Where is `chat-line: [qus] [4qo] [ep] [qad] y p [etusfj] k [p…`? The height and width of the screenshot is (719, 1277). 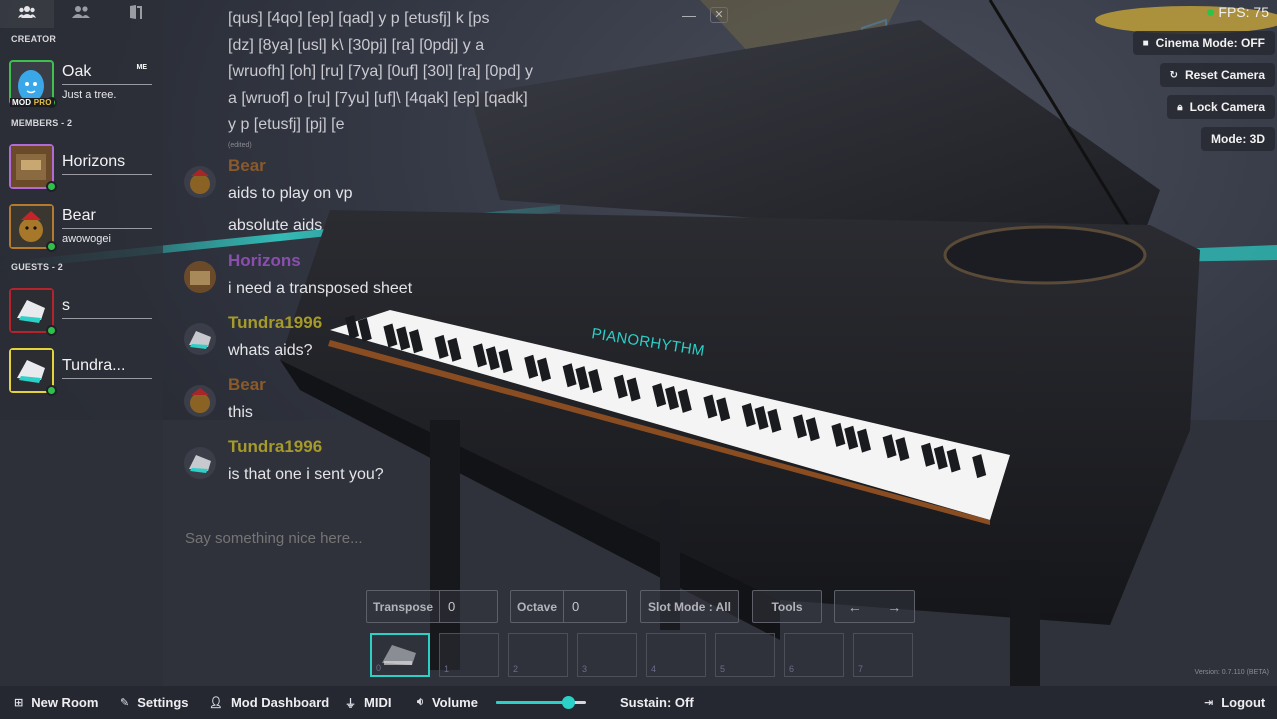
chat-line: [qus] [4qo] [ep] [qad] y p [etusfj] k [p… is located at coordinates (359, 18).